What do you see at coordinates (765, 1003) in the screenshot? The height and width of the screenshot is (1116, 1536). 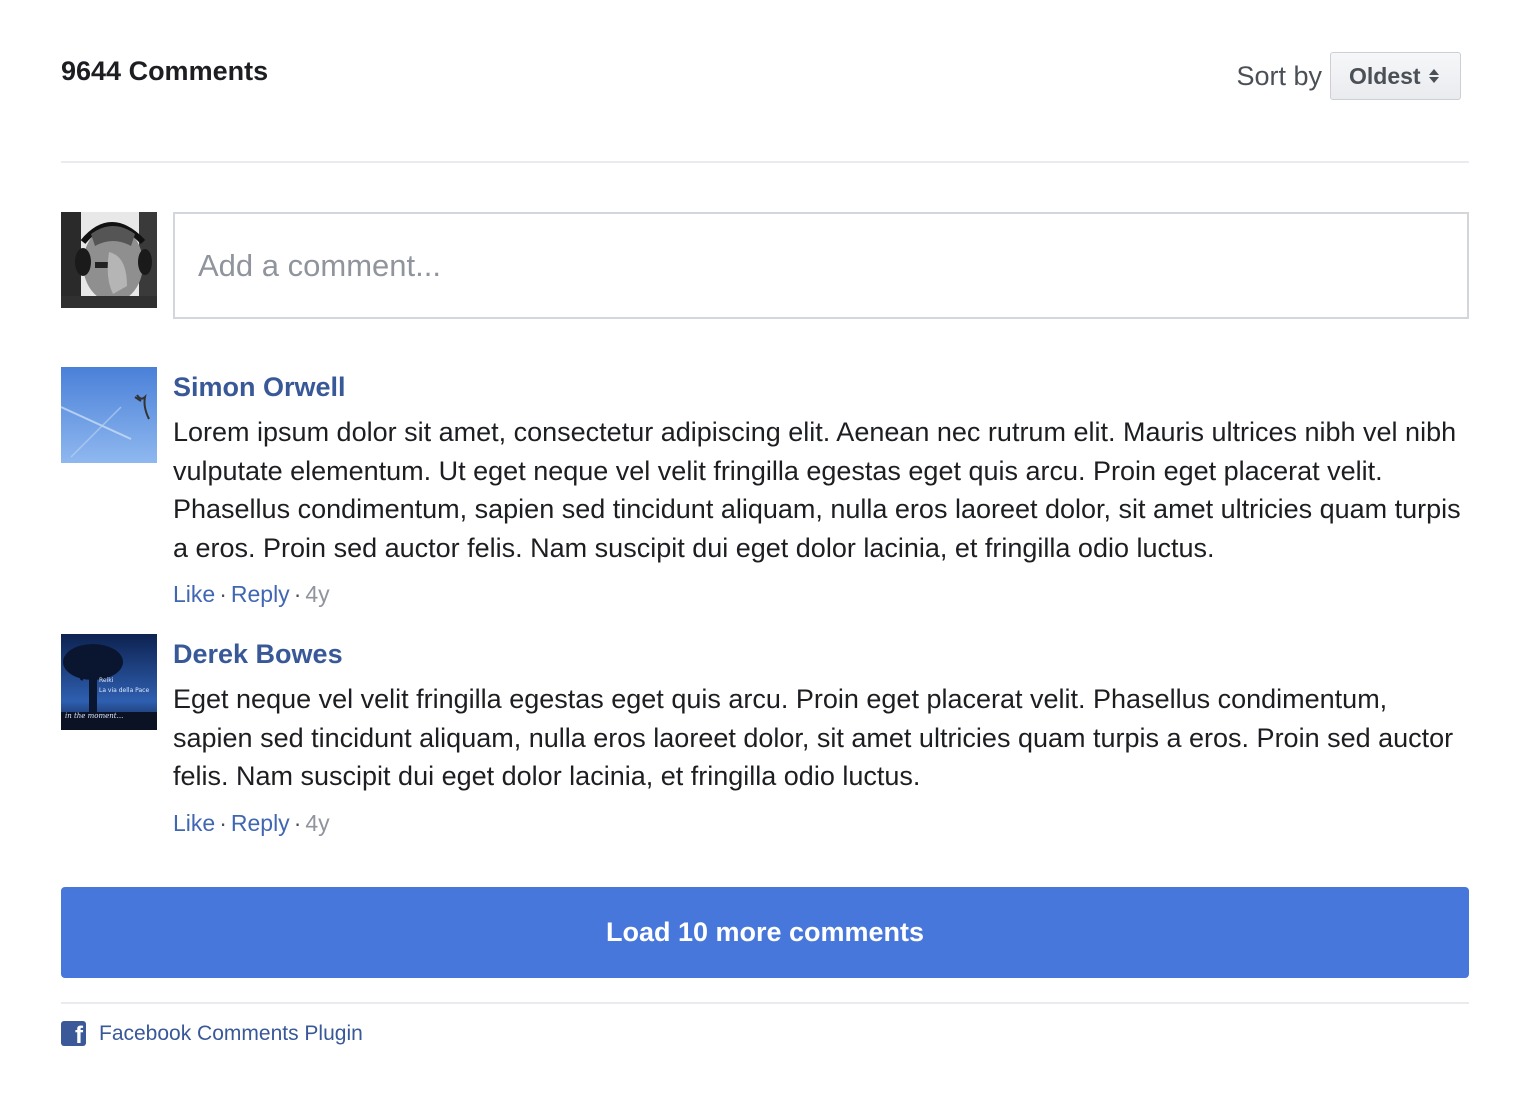 I see `footer-divider` at bounding box center [765, 1003].